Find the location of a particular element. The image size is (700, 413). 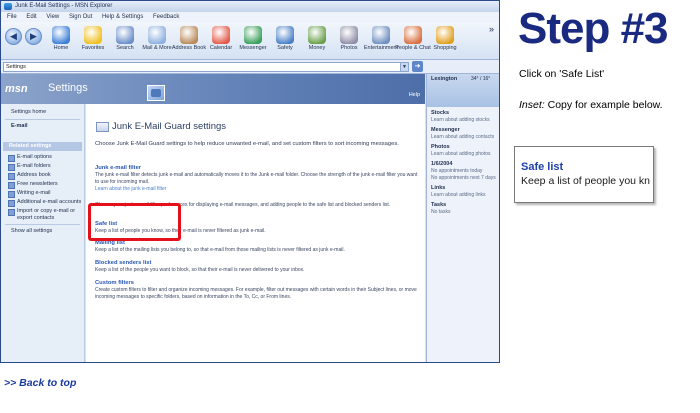

nav-free-newsletters: Free newsletters is located at coordinates (42, 184).